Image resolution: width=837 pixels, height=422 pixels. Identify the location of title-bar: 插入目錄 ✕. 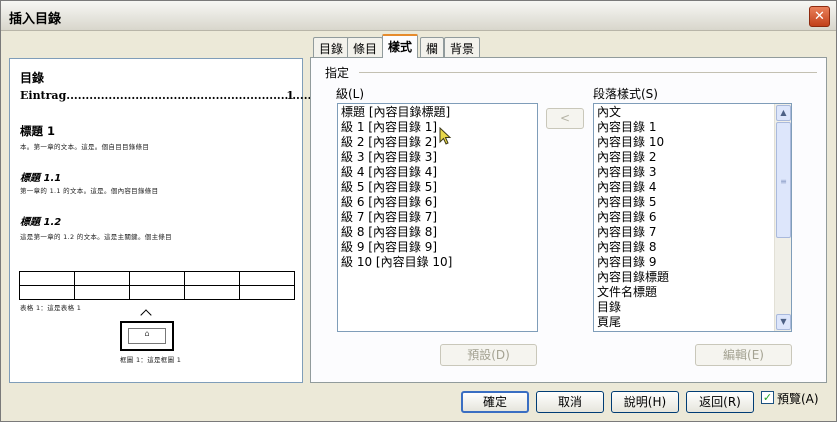
(418, 16).